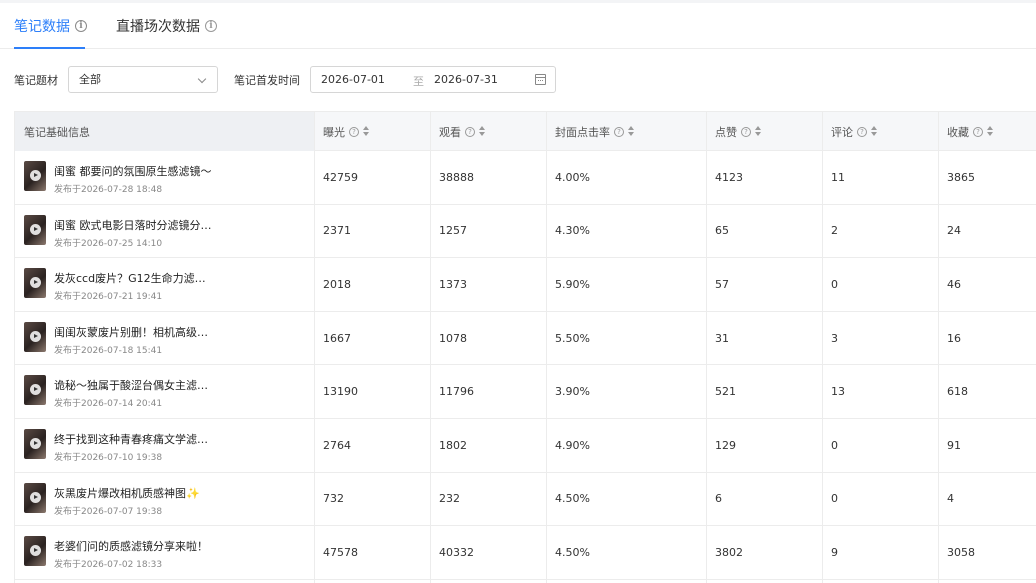  I want to click on cell-likes: 4123, so click(729, 177).